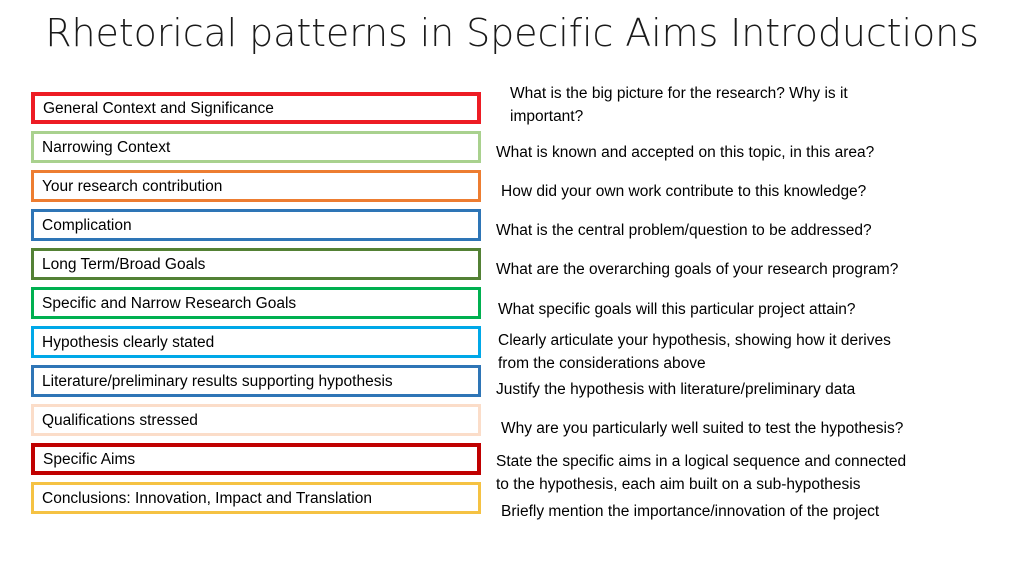  I want to click on stage-box-label: Hypothesis clearly stated, so click(128, 342).